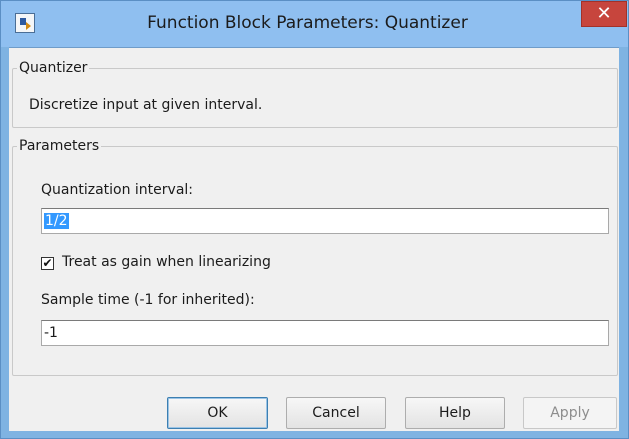 Image resolution: width=629 pixels, height=439 pixels. I want to click on quantization-interval-value: 1/2, so click(56, 221).